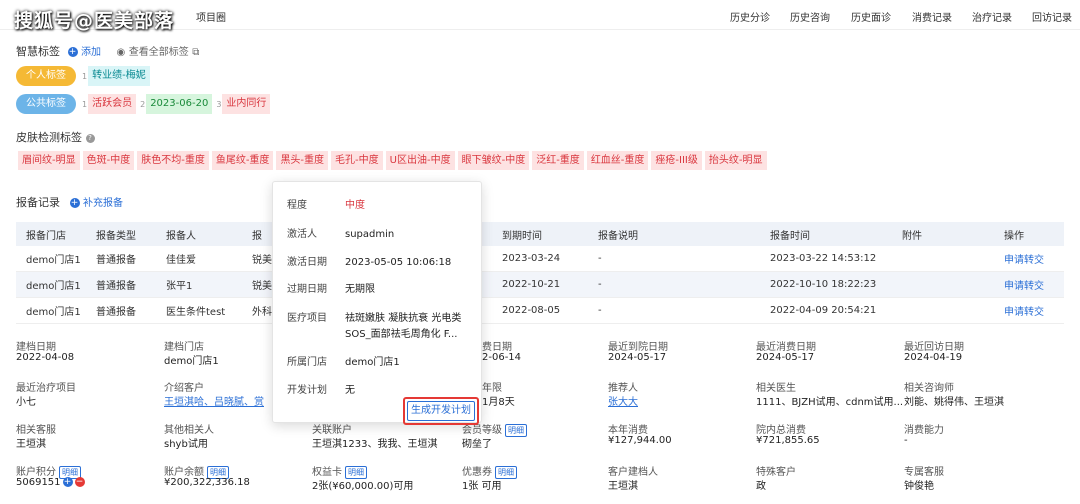  What do you see at coordinates (91, 52) in the screenshot?
I see `add-tag-link: 添加` at bounding box center [91, 52].